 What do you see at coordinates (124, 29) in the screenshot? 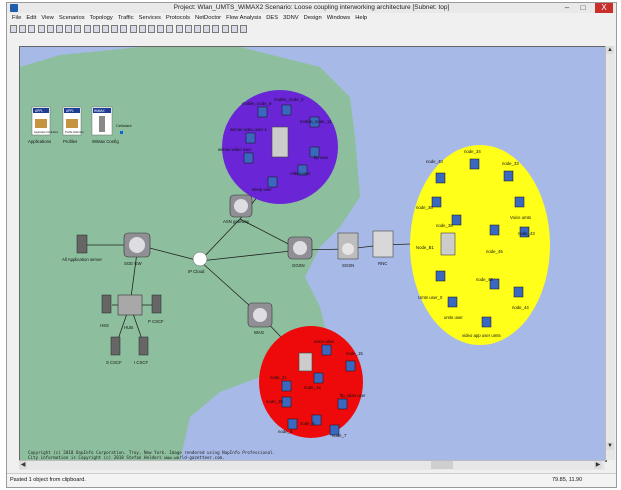
I see `link-tool-icon` at bounding box center [124, 29].